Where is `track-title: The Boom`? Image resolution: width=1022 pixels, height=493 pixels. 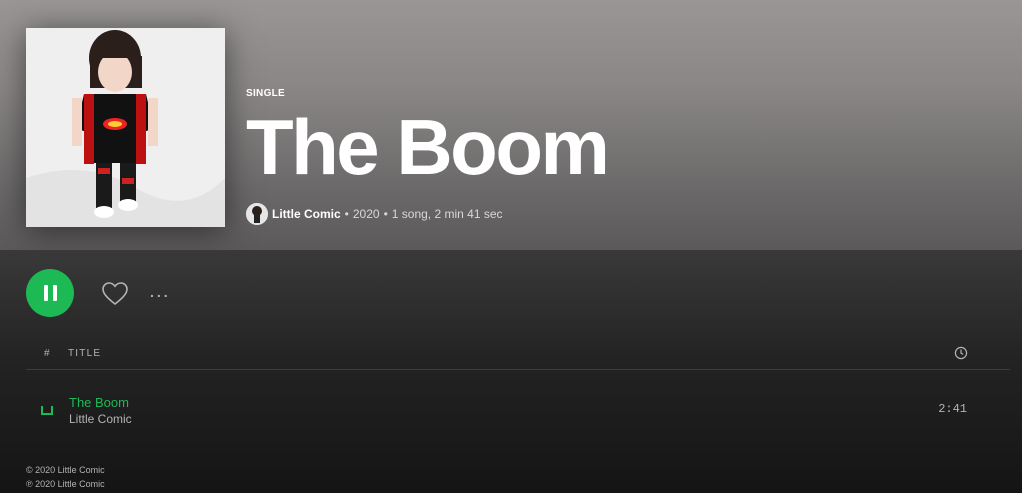 track-title: The Boom is located at coordinates (99, 402).